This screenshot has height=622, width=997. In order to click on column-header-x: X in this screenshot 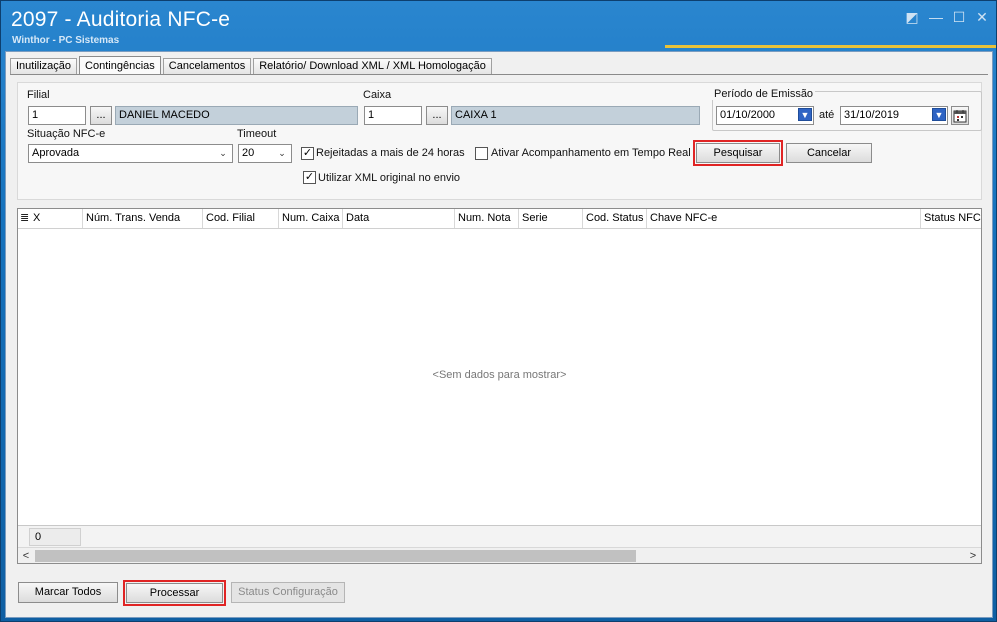, I will do `click(56, 218)`.